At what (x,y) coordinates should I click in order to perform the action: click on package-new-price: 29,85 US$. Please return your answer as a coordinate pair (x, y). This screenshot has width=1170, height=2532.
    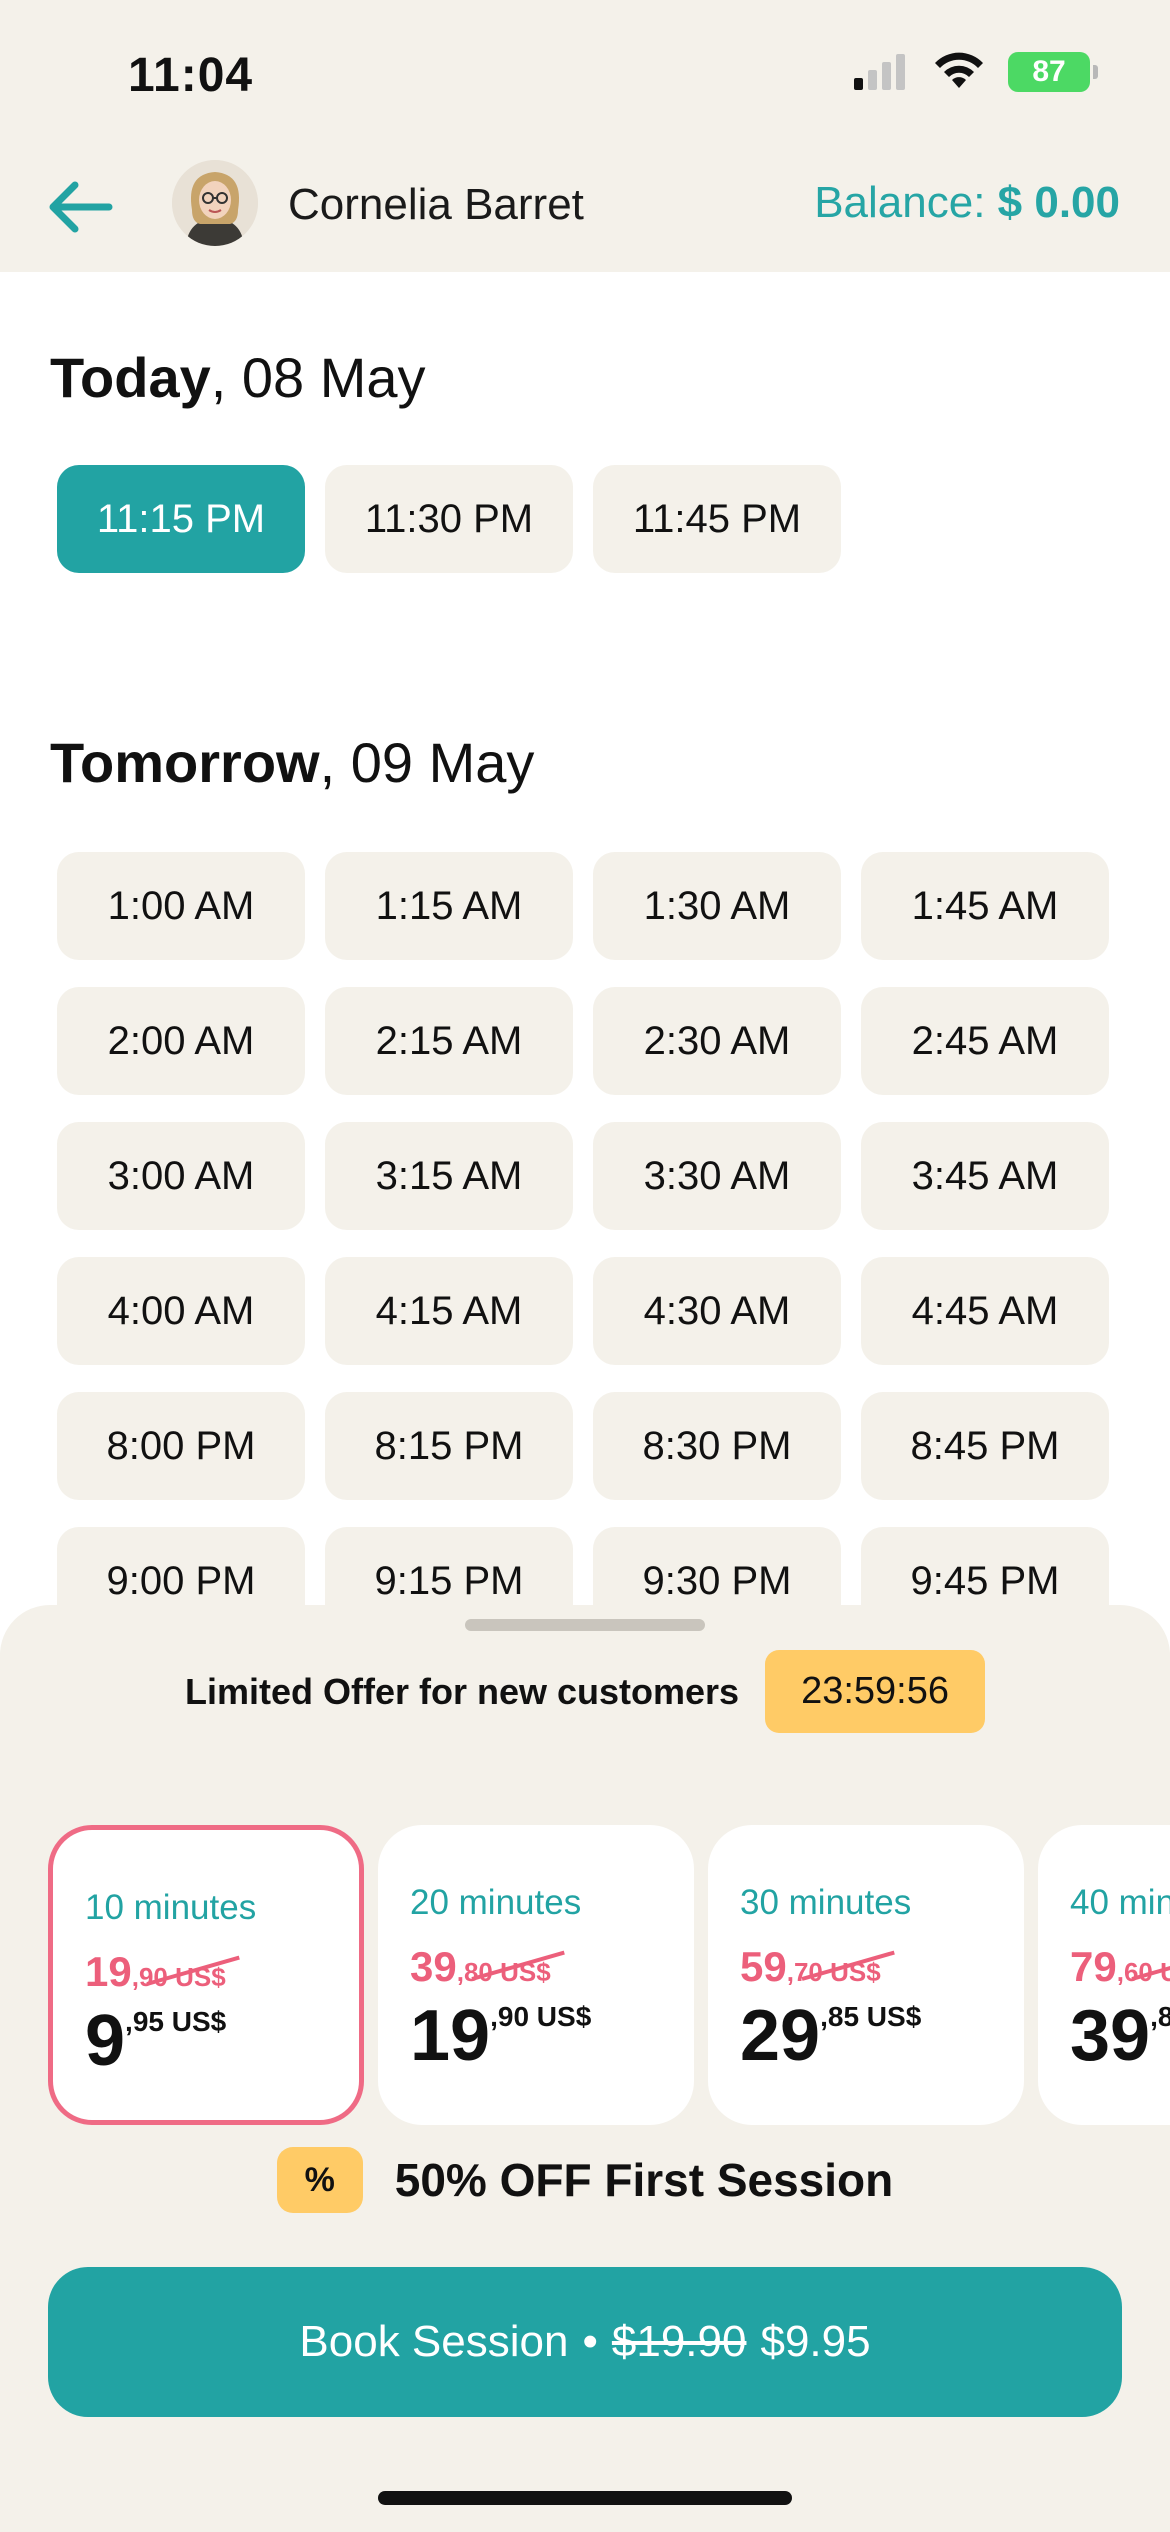
    Looking at the image, I should click on (830, 2036).